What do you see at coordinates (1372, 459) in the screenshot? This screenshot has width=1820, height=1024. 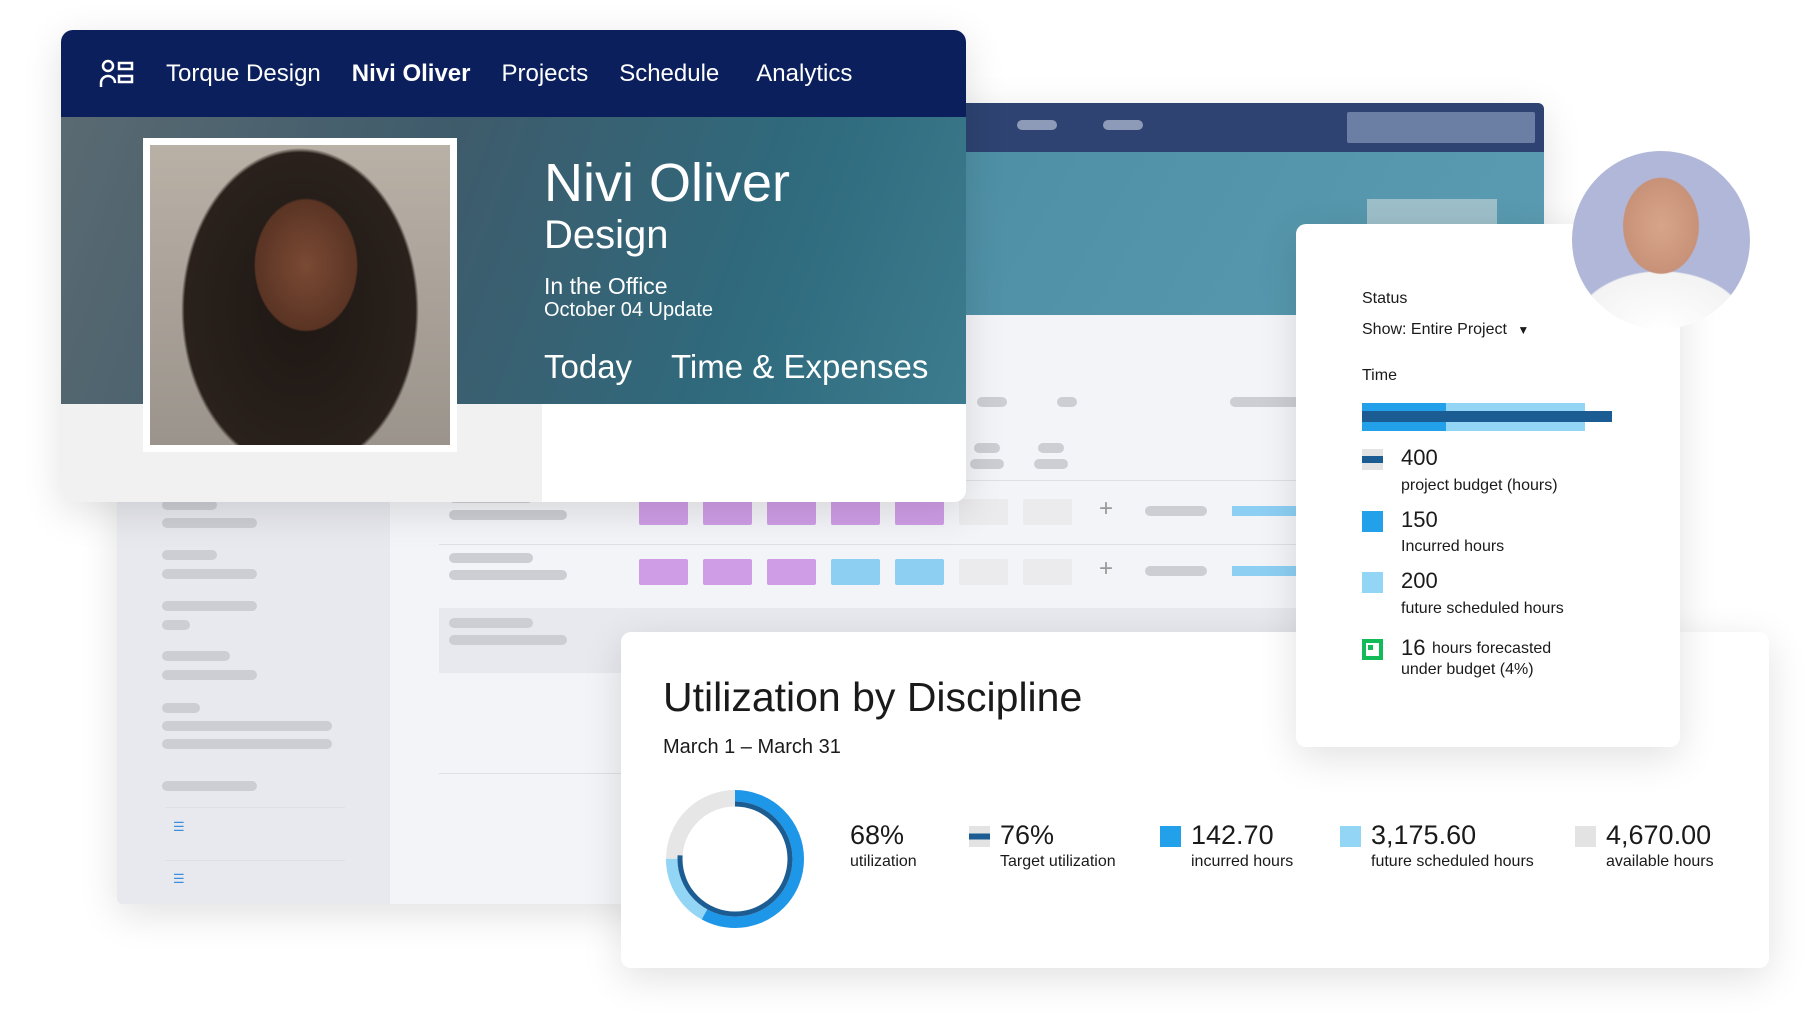 I see `budget-swatch` at bounding box center [1372, 459].